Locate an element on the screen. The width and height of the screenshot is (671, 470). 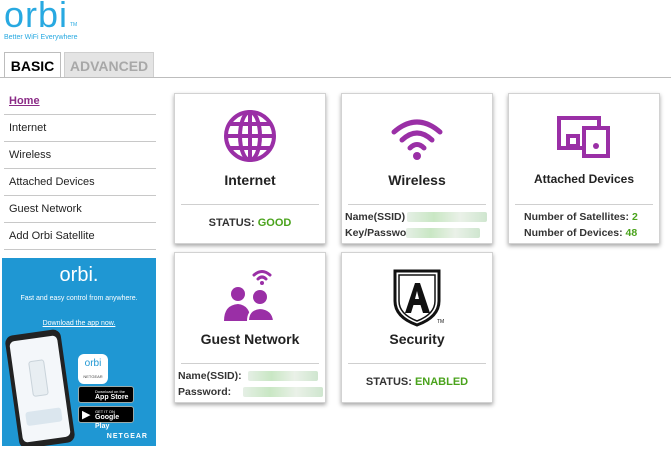
orbi-logo: orbi TM Better WiFi Everywhere is located at coordinates (49, 23).